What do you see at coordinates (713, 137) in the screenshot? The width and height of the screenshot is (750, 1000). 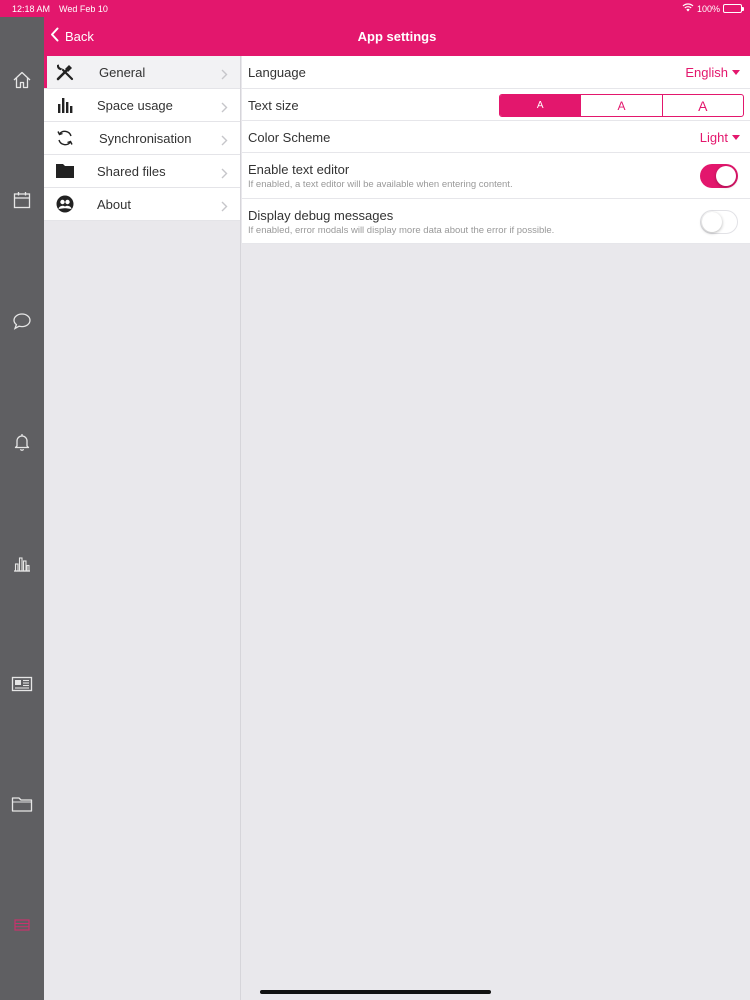 I see `color-scheme-value: Light` at bounding box center [713, 137].